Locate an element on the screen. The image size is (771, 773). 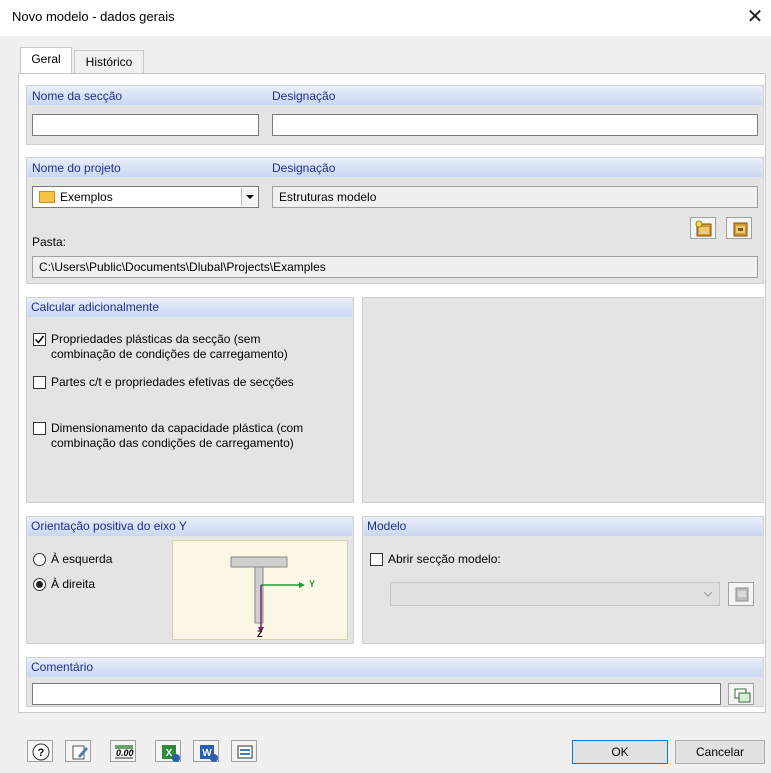
excel-export-button: X is located at coordinates (168, 751).